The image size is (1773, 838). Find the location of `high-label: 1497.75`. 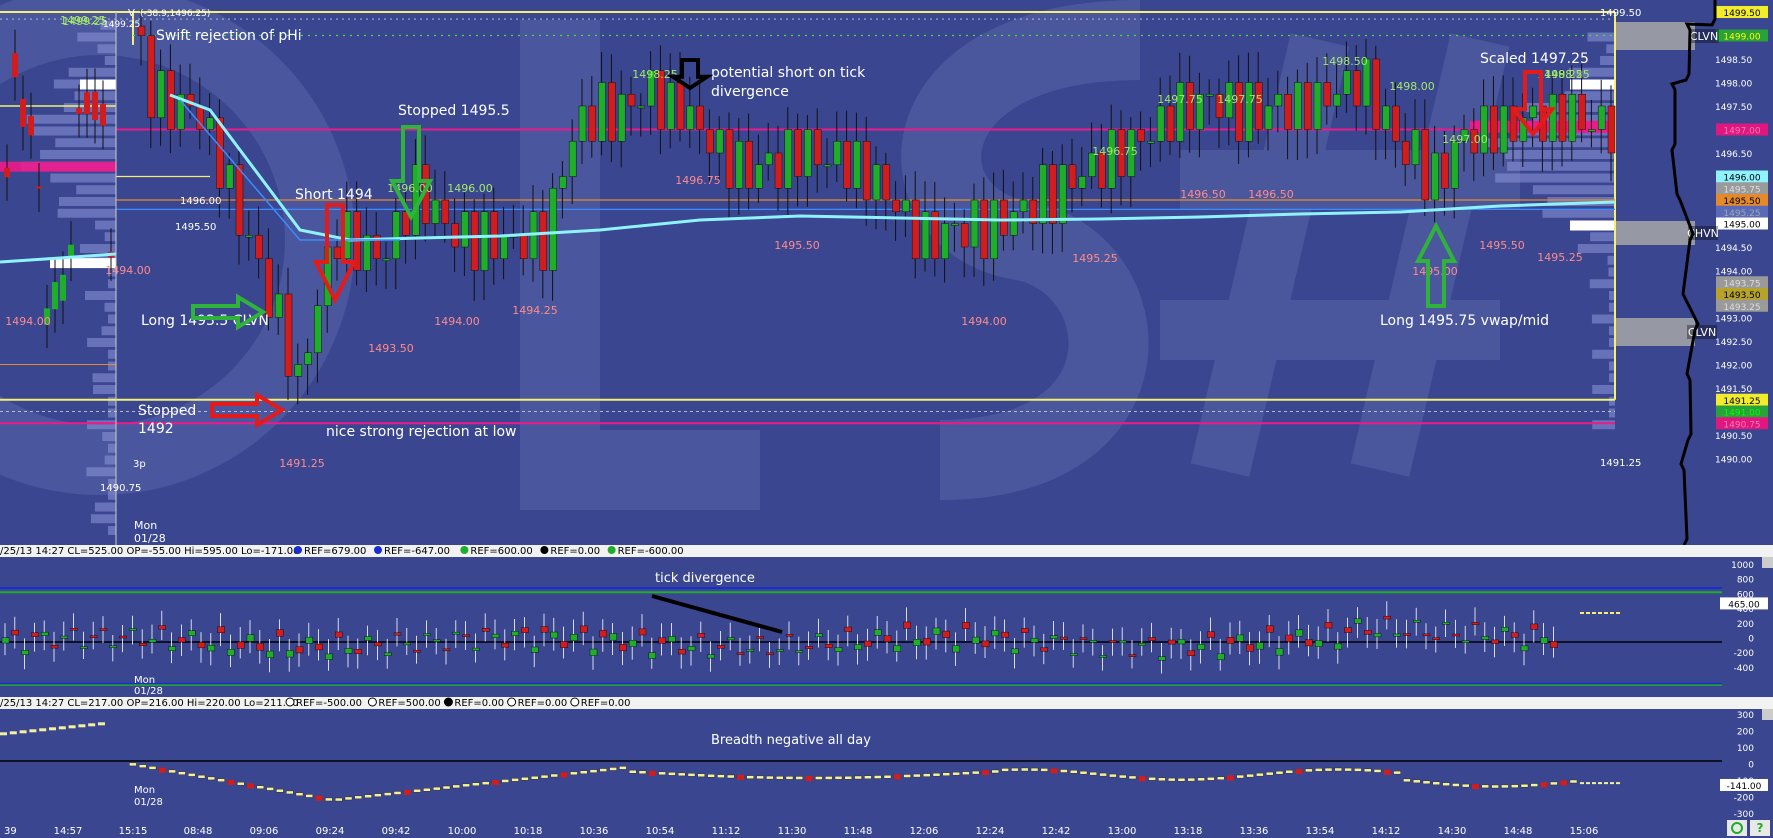

high-label: 1497.75 is located at coordinates (1180, 99).